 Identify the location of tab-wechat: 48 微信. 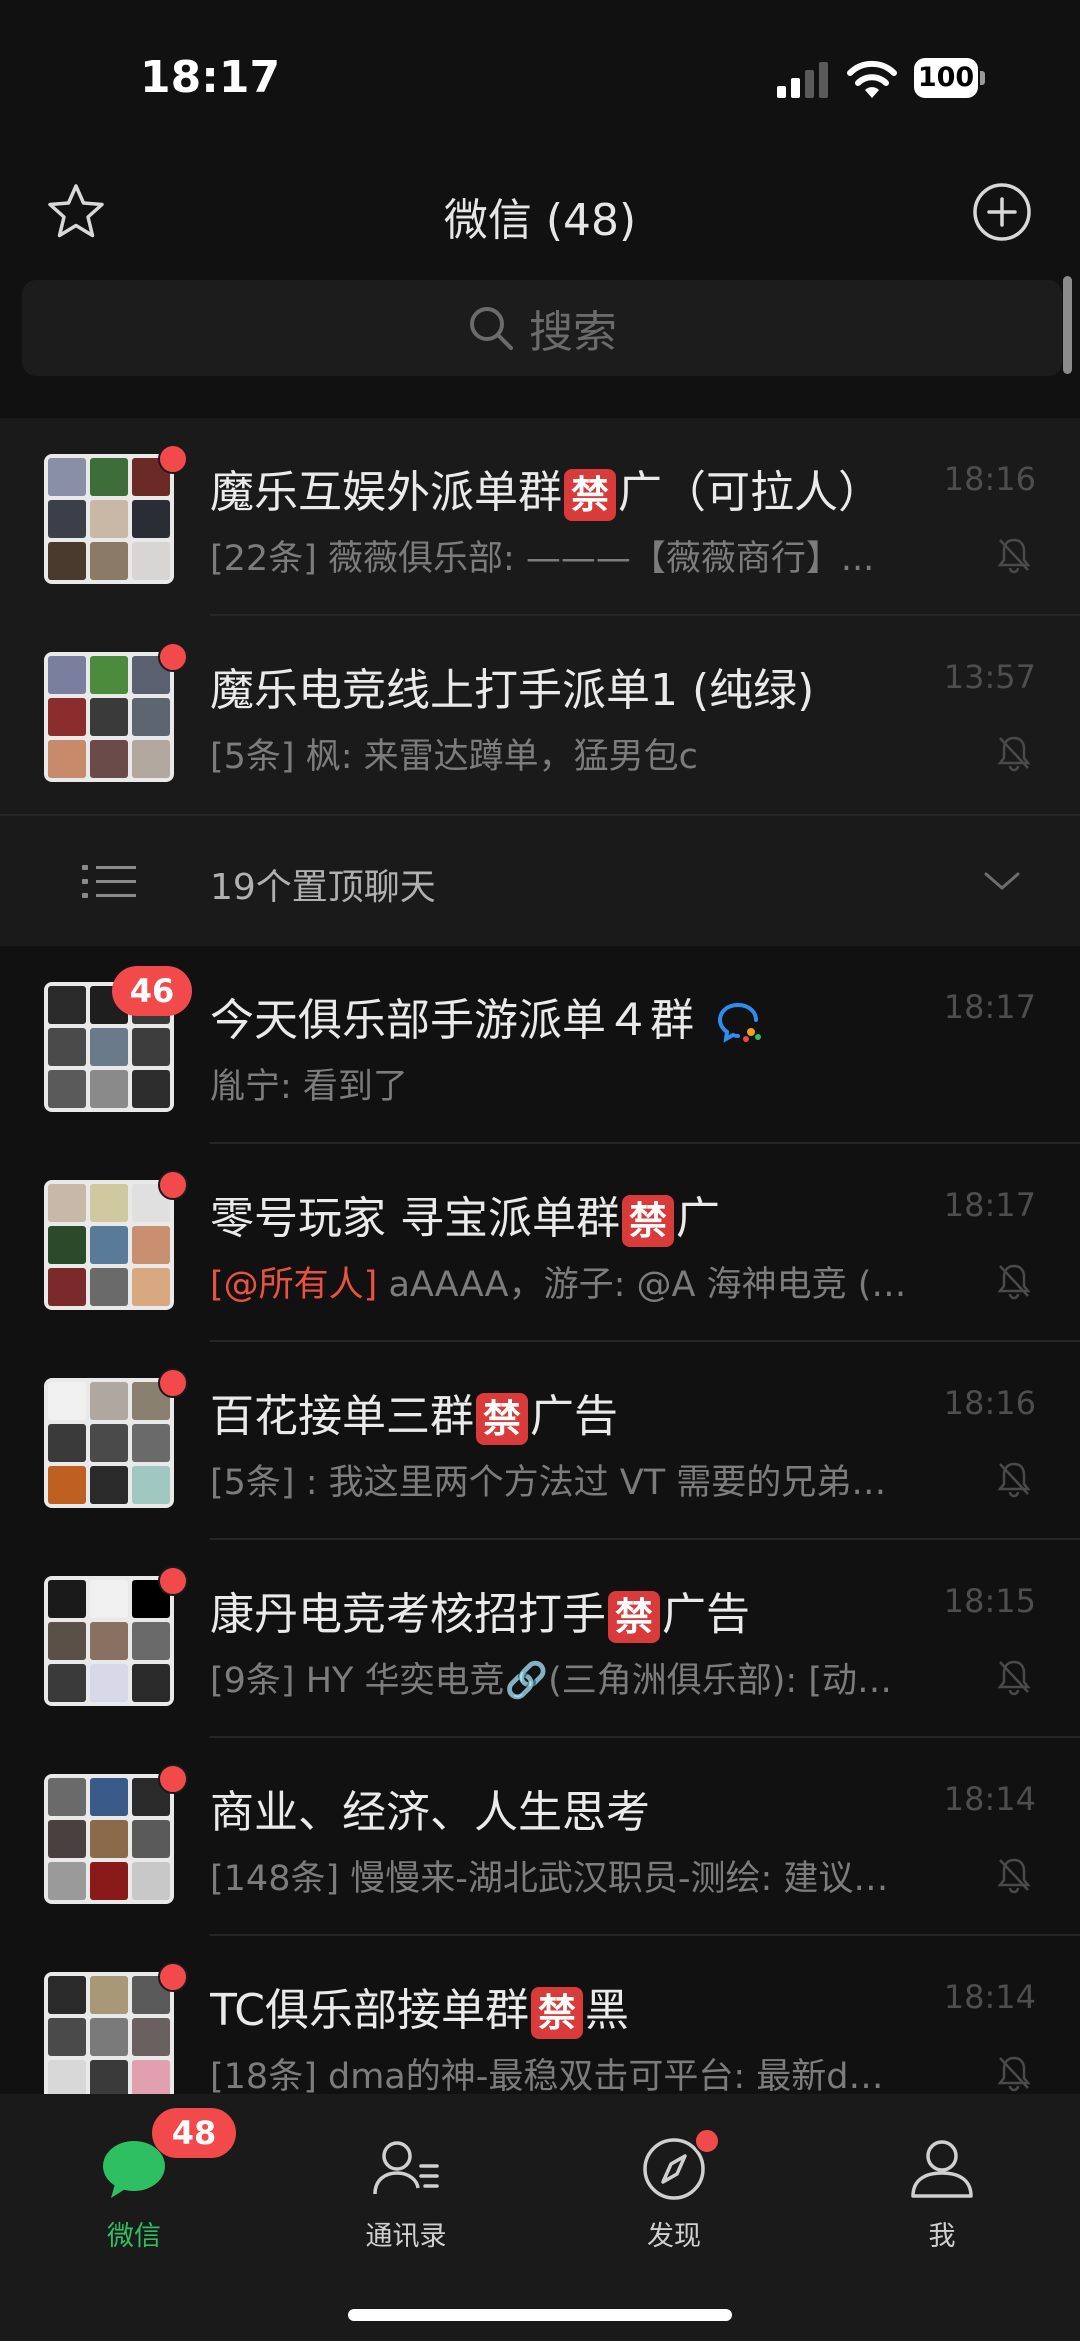
(135, 2180).